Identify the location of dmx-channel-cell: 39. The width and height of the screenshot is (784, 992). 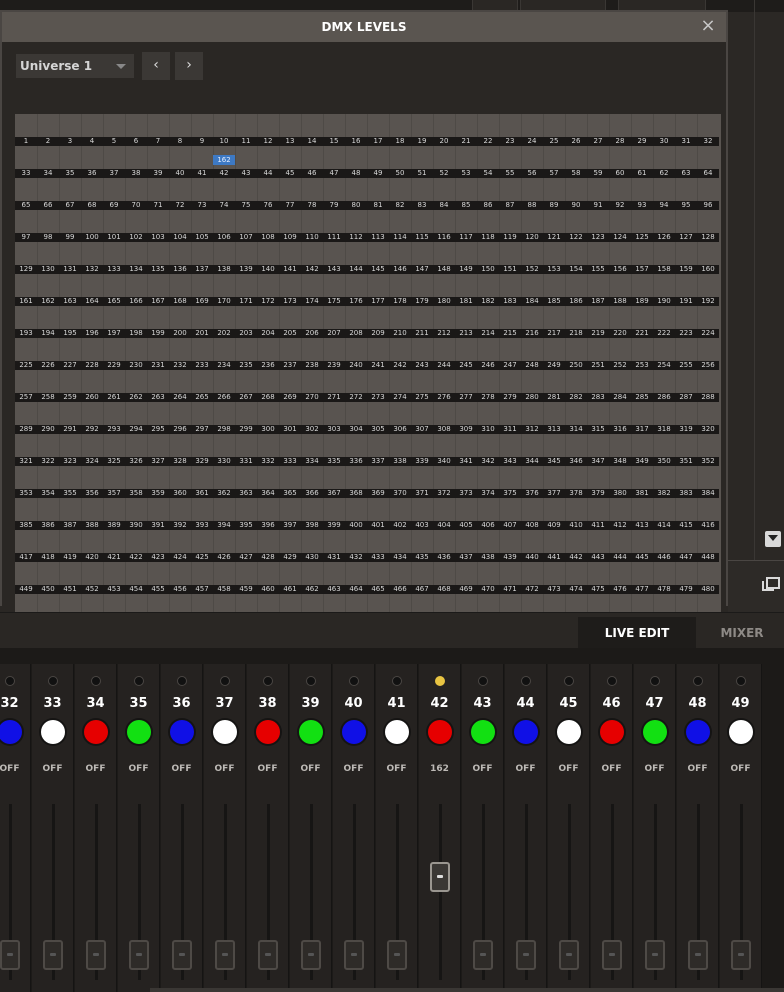
(158, 162).